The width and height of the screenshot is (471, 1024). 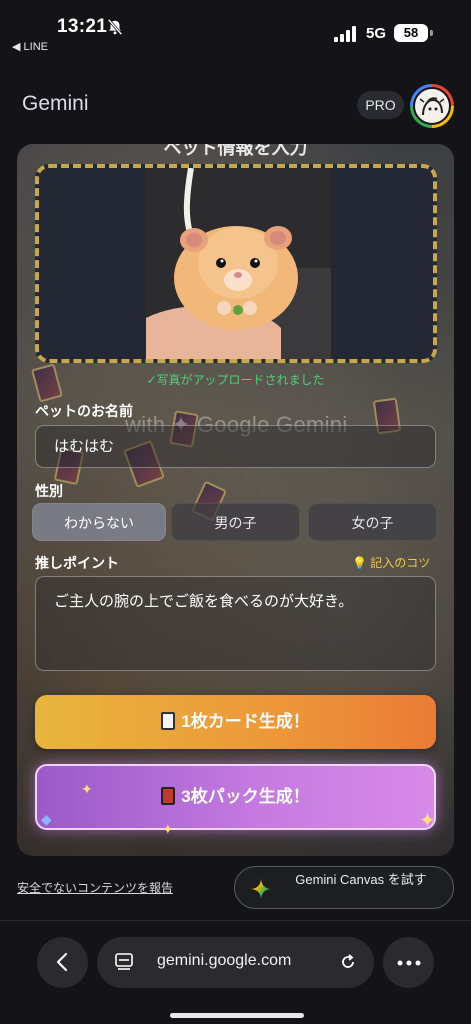 I want to click on avatar-illustration, so click(x=432, y=106).